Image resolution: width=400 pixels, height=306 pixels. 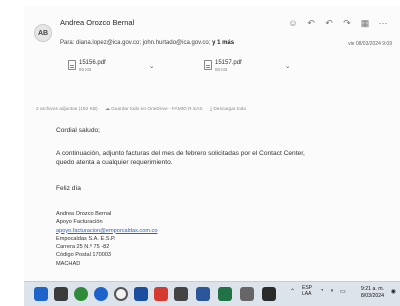 I want to click on download-all-link: Descargar todo, so click(x=229, y=109).